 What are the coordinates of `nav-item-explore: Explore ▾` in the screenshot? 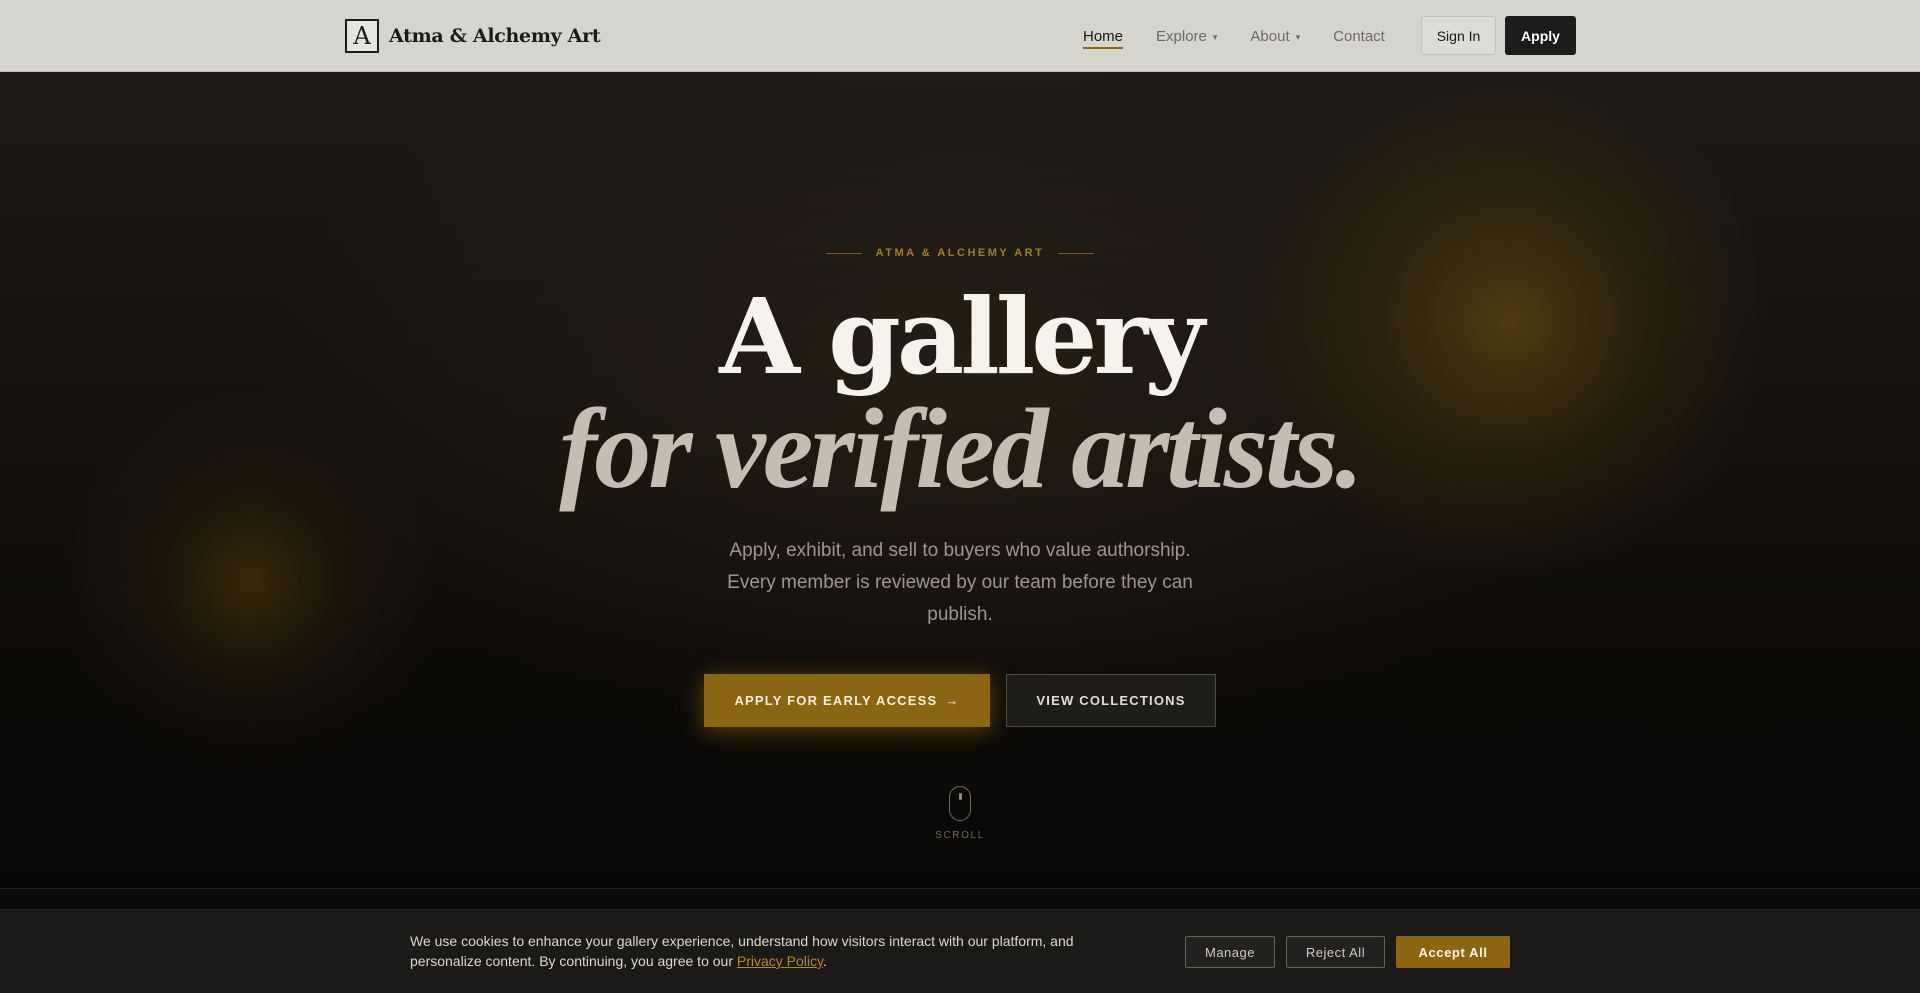 It's located at (1186, 36).